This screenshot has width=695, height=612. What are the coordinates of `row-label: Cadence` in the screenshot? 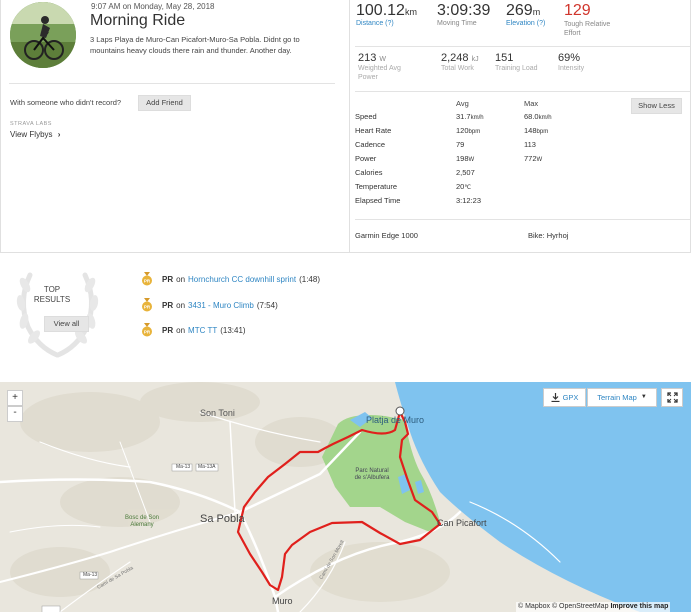 It's located at (370, 144).